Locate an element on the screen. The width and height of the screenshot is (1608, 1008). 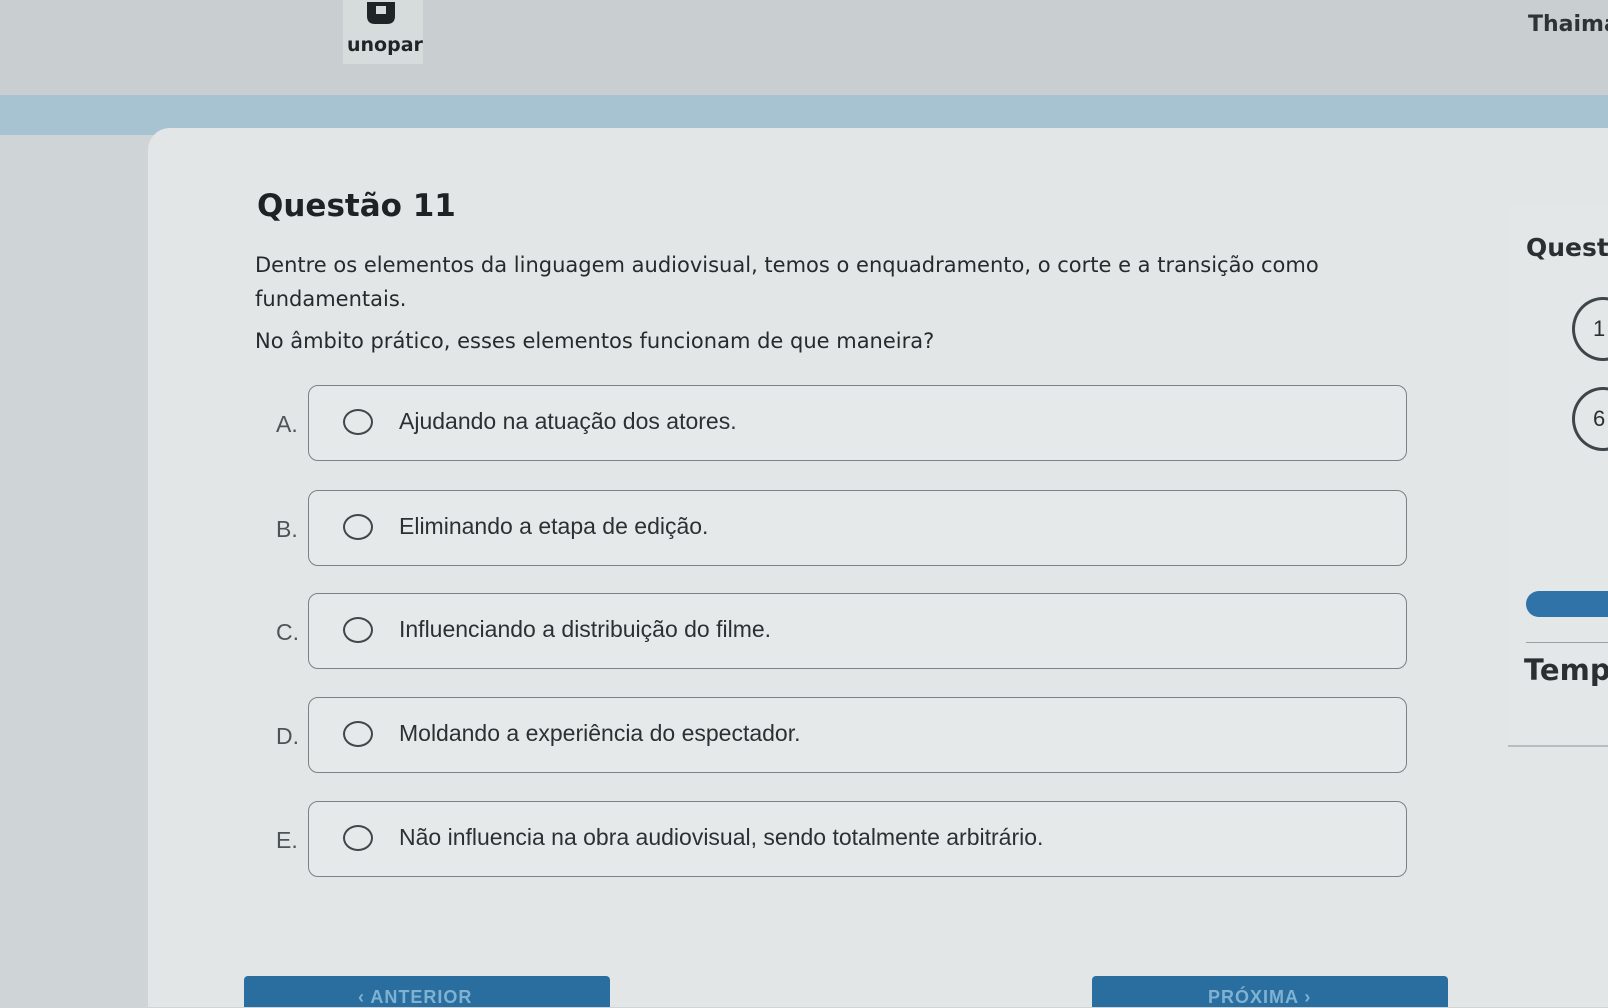
time-label: Temp is located at coordinates (1566, 670).